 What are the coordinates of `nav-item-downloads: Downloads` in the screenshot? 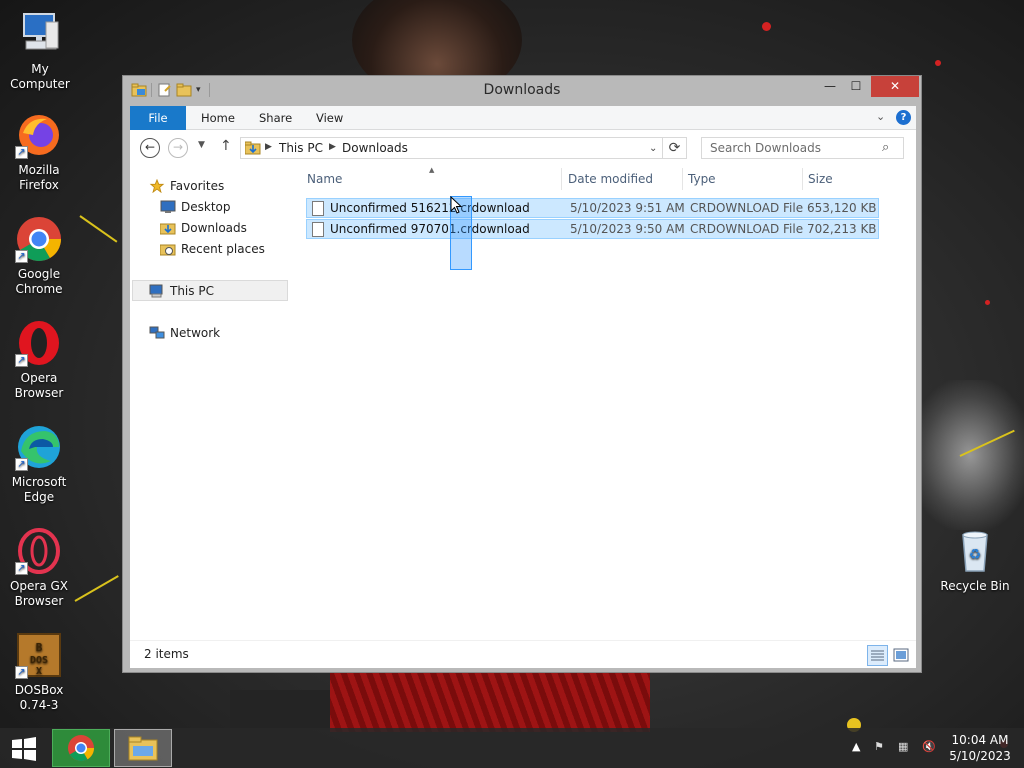 It's located at (203, 228).